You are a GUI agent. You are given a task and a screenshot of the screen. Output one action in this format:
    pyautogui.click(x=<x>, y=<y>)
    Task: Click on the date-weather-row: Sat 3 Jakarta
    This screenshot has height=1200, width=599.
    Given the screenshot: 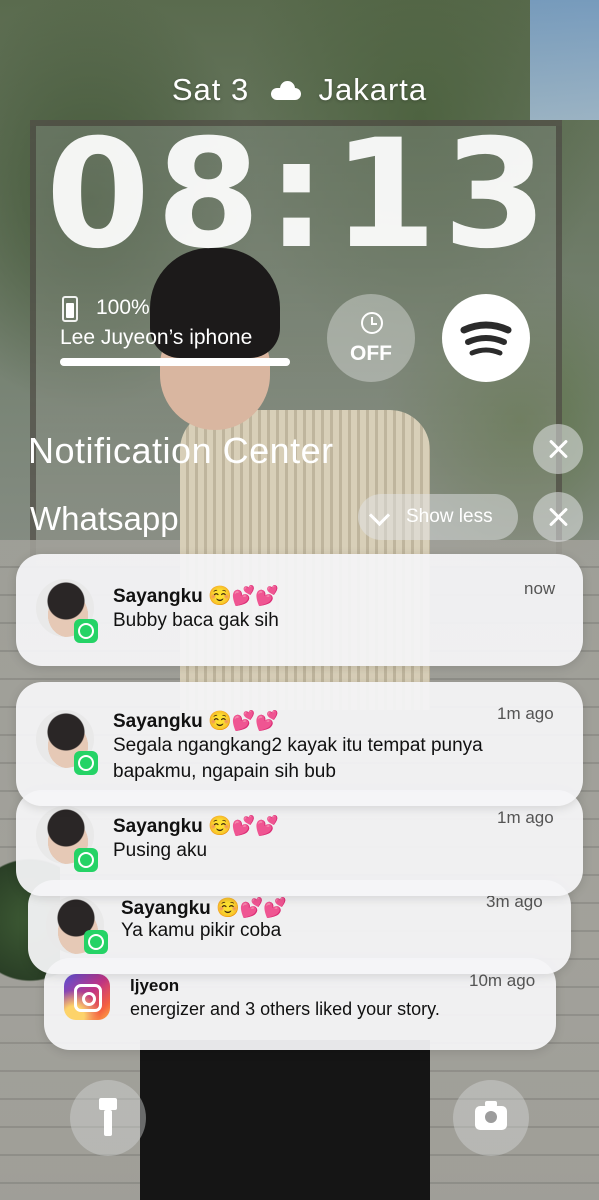 What is the action you would take?
    pyautogui.click(x=299, y=89)
    